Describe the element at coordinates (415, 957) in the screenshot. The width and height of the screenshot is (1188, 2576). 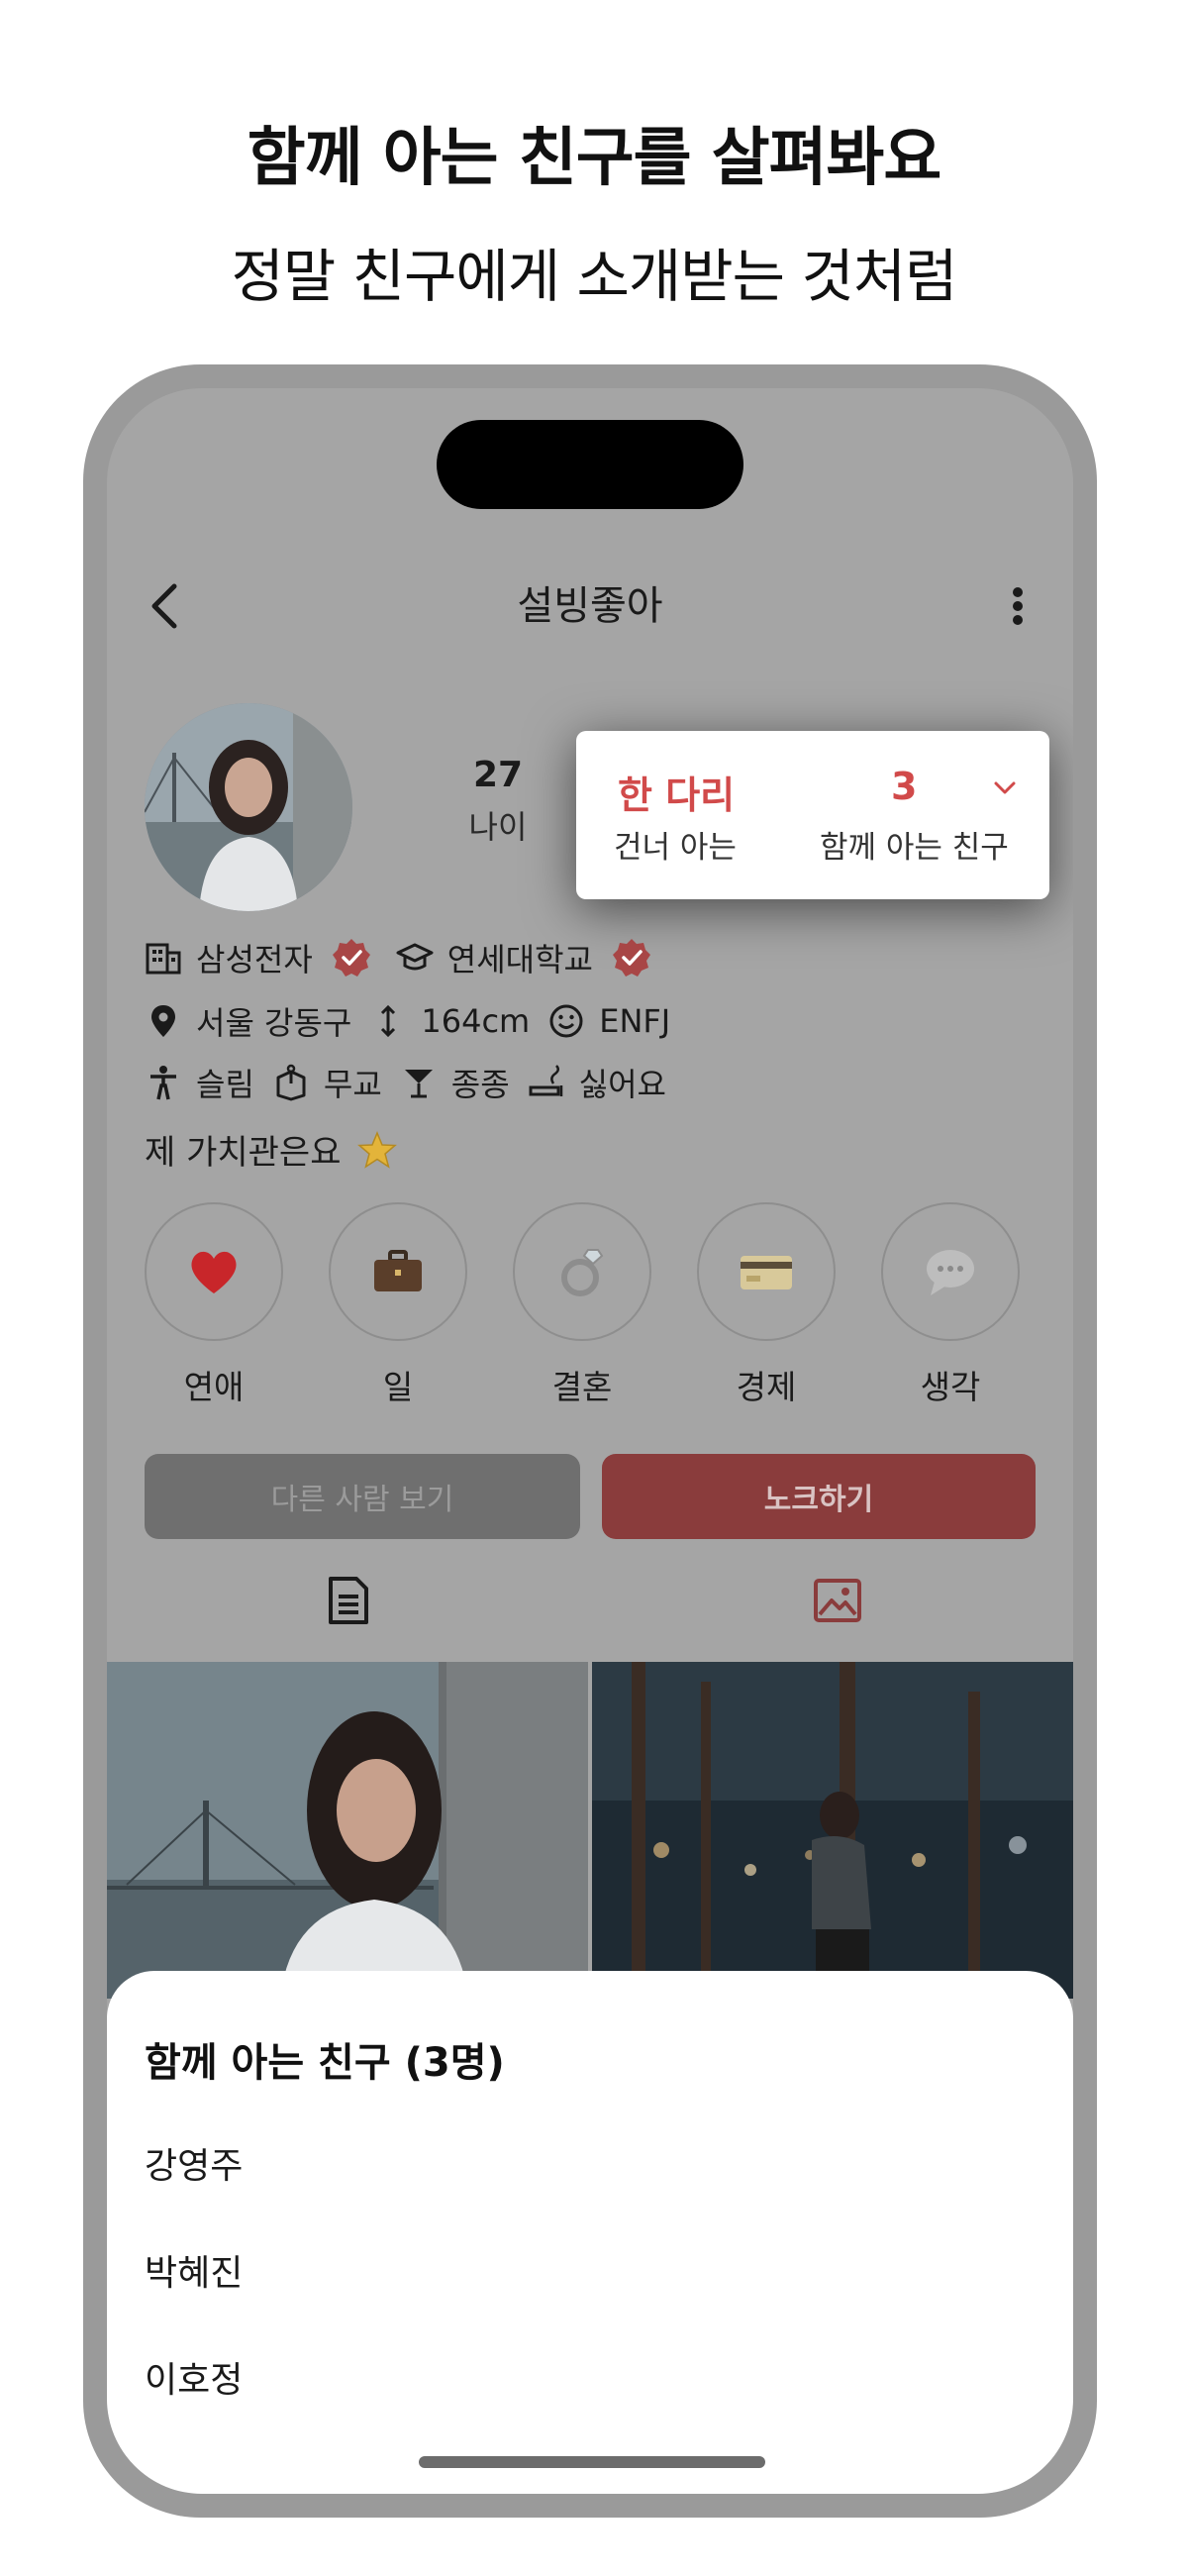
I see `graduation-cap-icon` at that location.